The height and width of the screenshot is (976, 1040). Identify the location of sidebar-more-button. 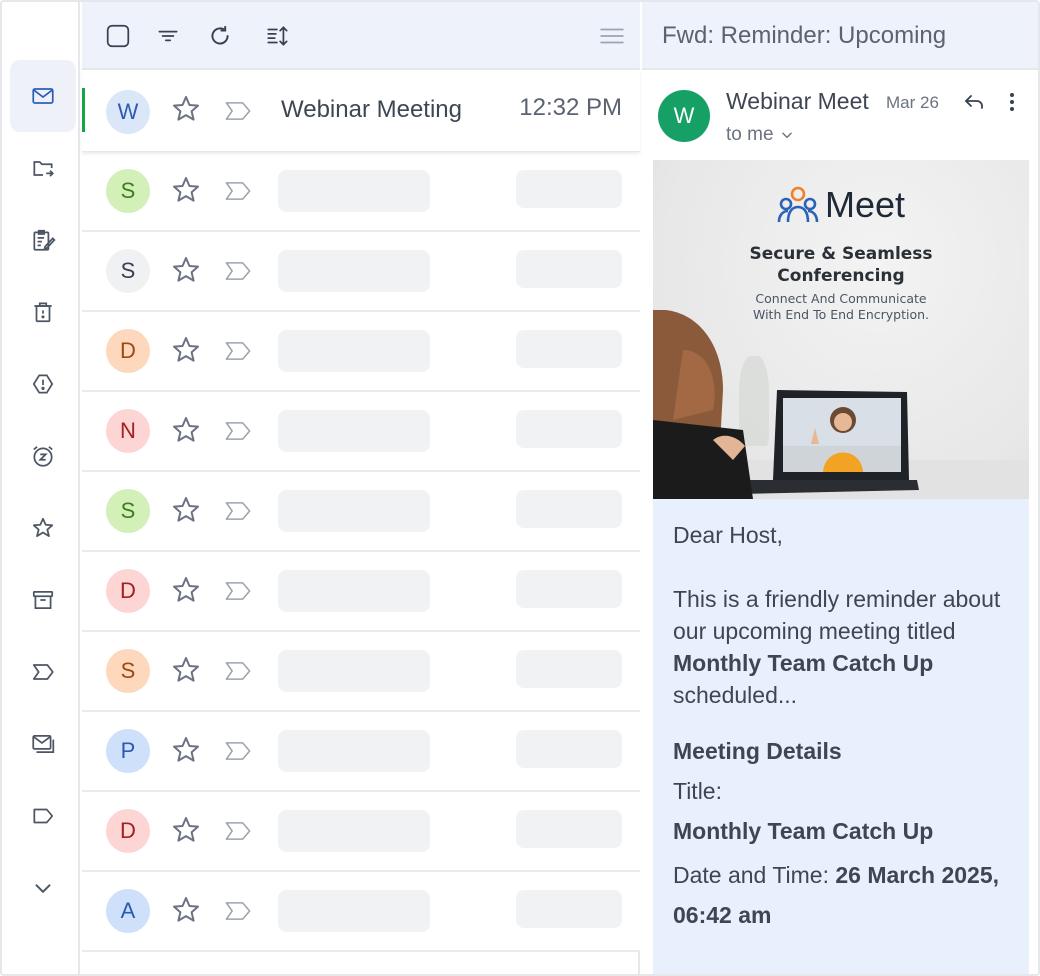
(43, 888).